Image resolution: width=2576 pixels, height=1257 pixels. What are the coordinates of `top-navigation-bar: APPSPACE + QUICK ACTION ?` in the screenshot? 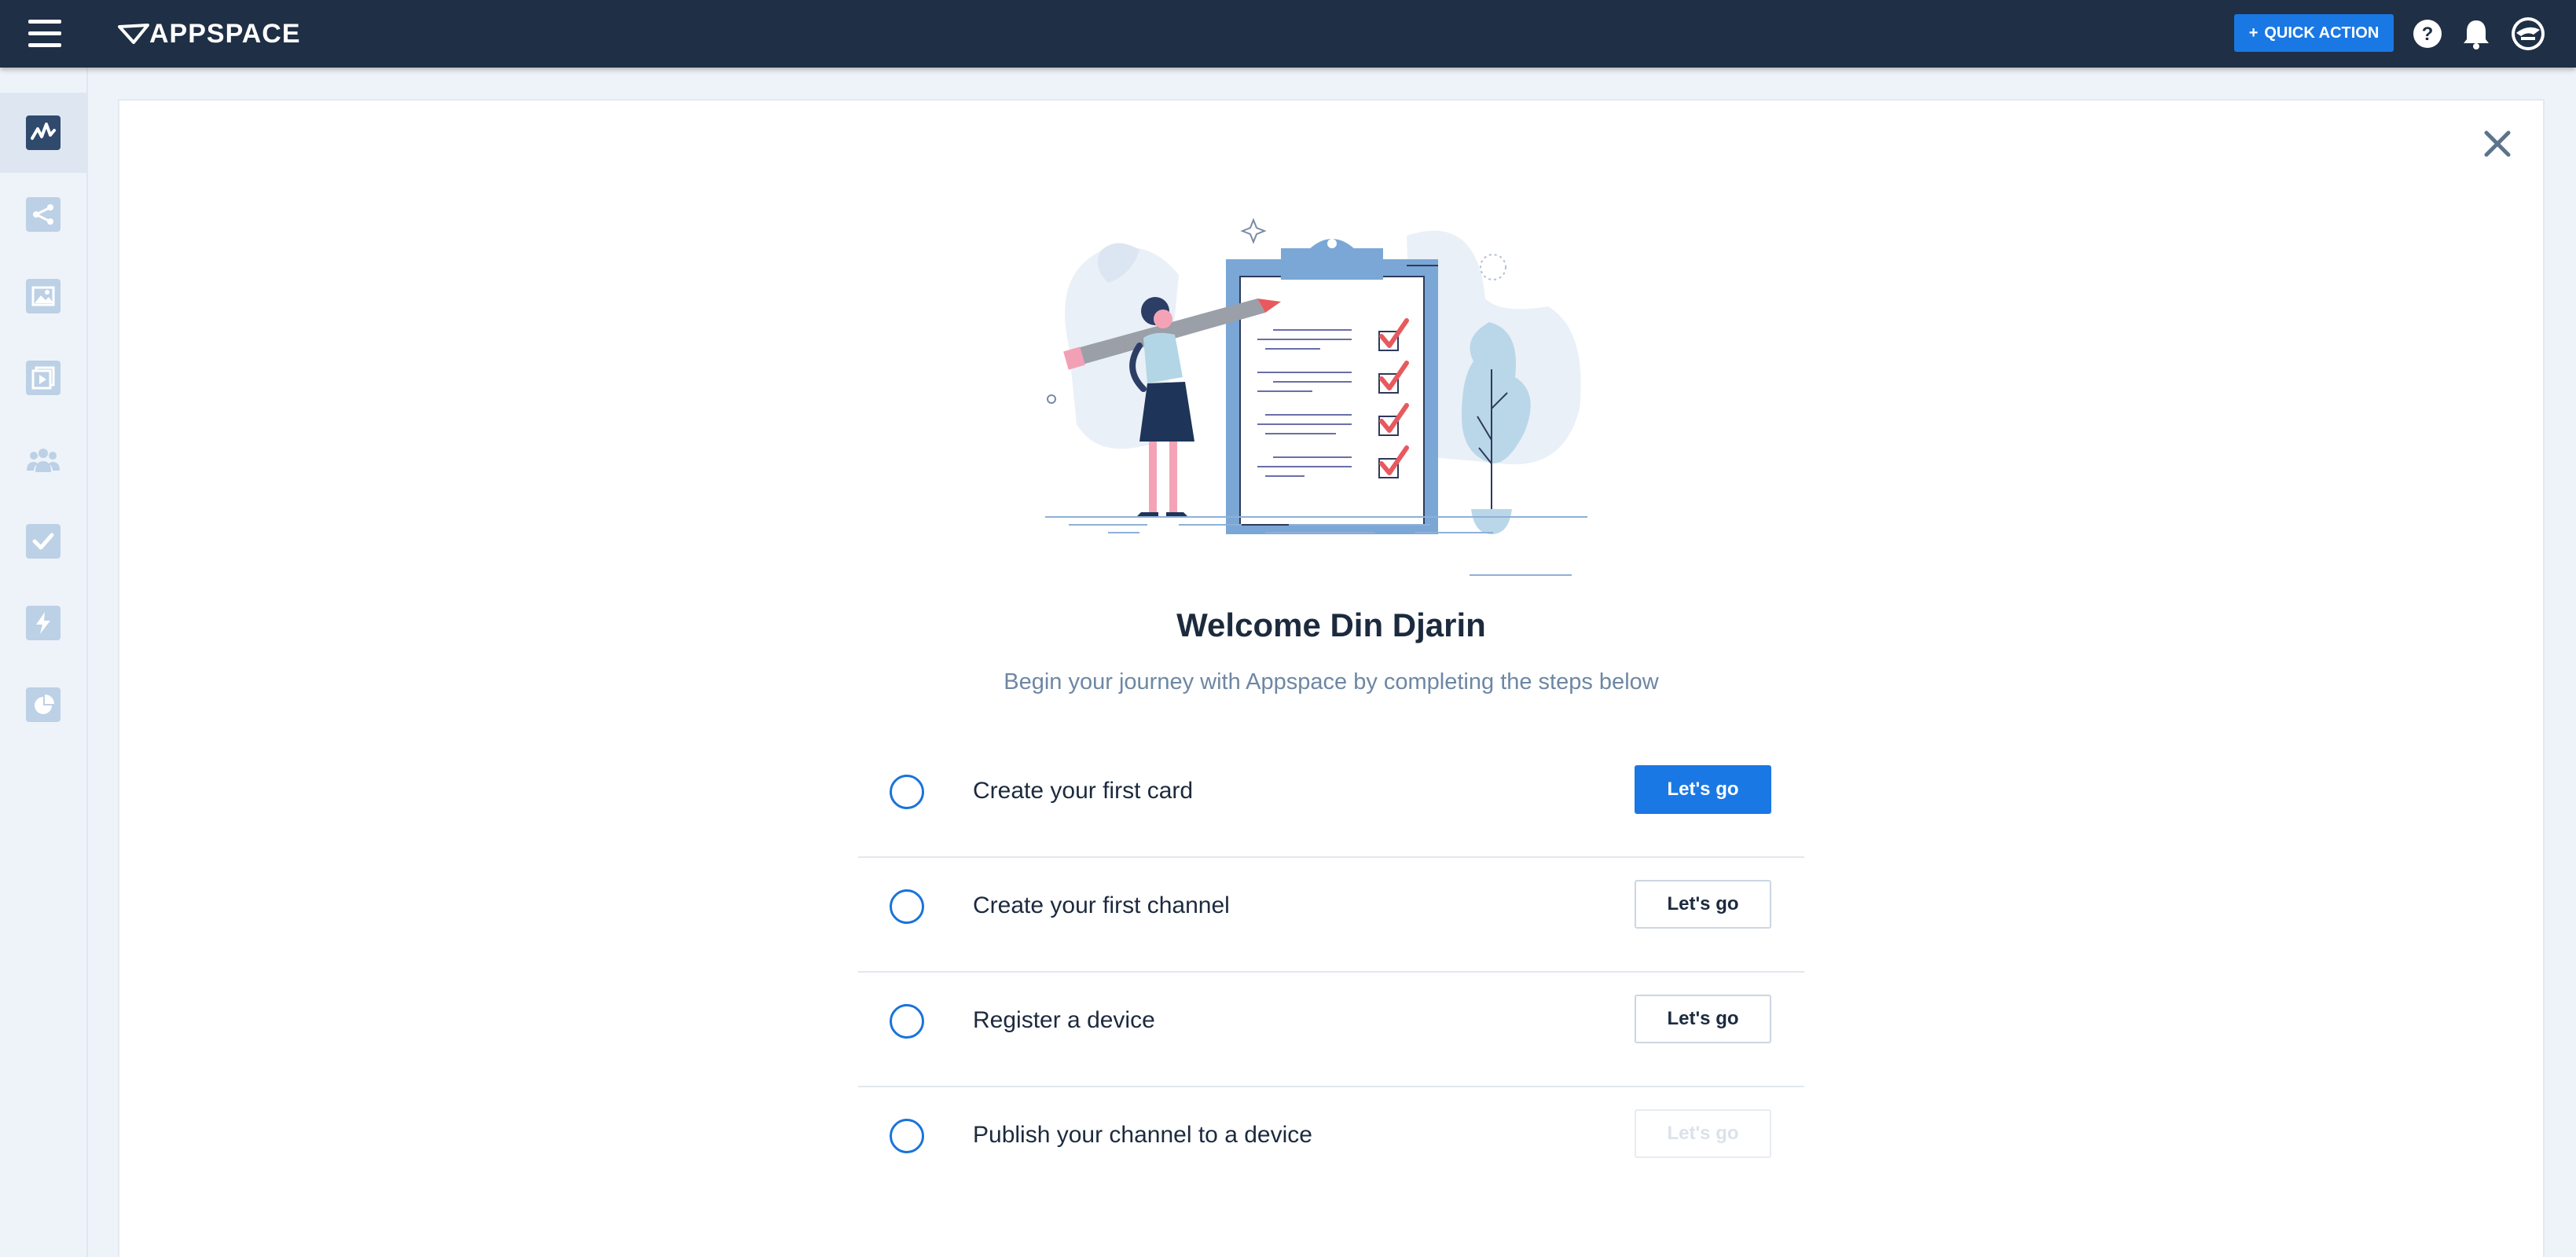 It's located at (1288, 34).